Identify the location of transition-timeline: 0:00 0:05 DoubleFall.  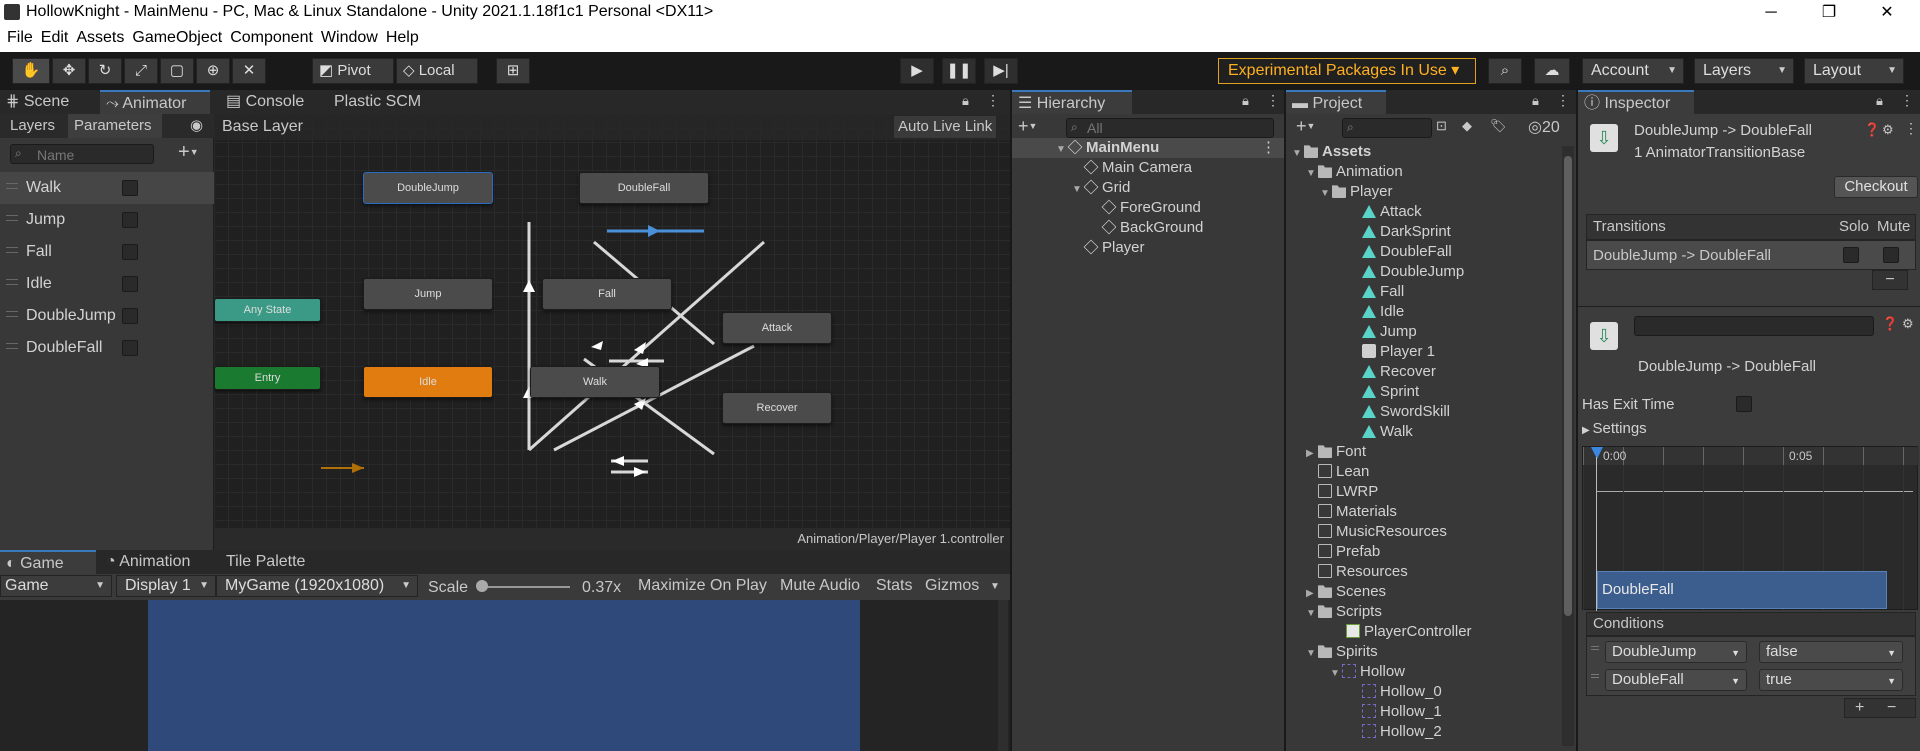
(1750, 528).